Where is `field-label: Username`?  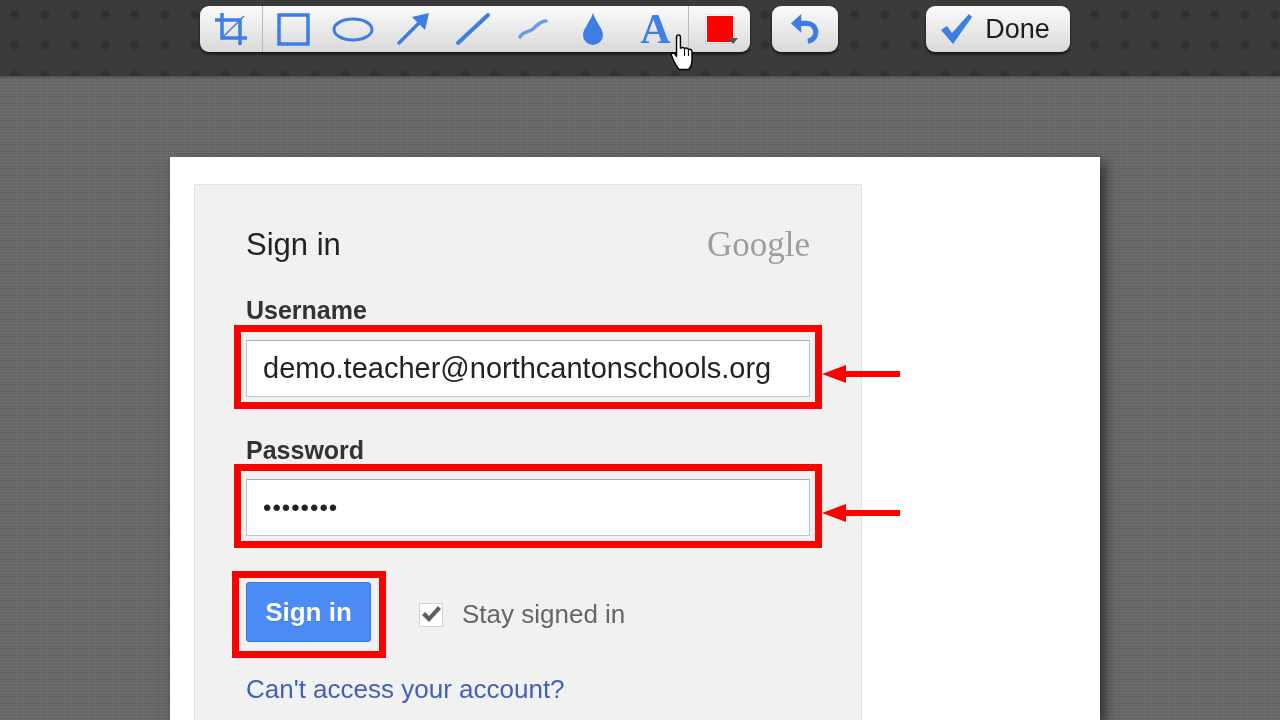 field-label: Username is located at coordinates (306, 310).